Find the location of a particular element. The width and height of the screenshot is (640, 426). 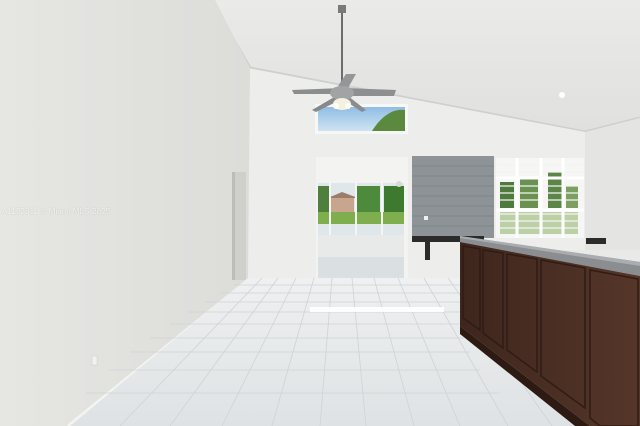

light-fixture is located at coordinates (399, 184).